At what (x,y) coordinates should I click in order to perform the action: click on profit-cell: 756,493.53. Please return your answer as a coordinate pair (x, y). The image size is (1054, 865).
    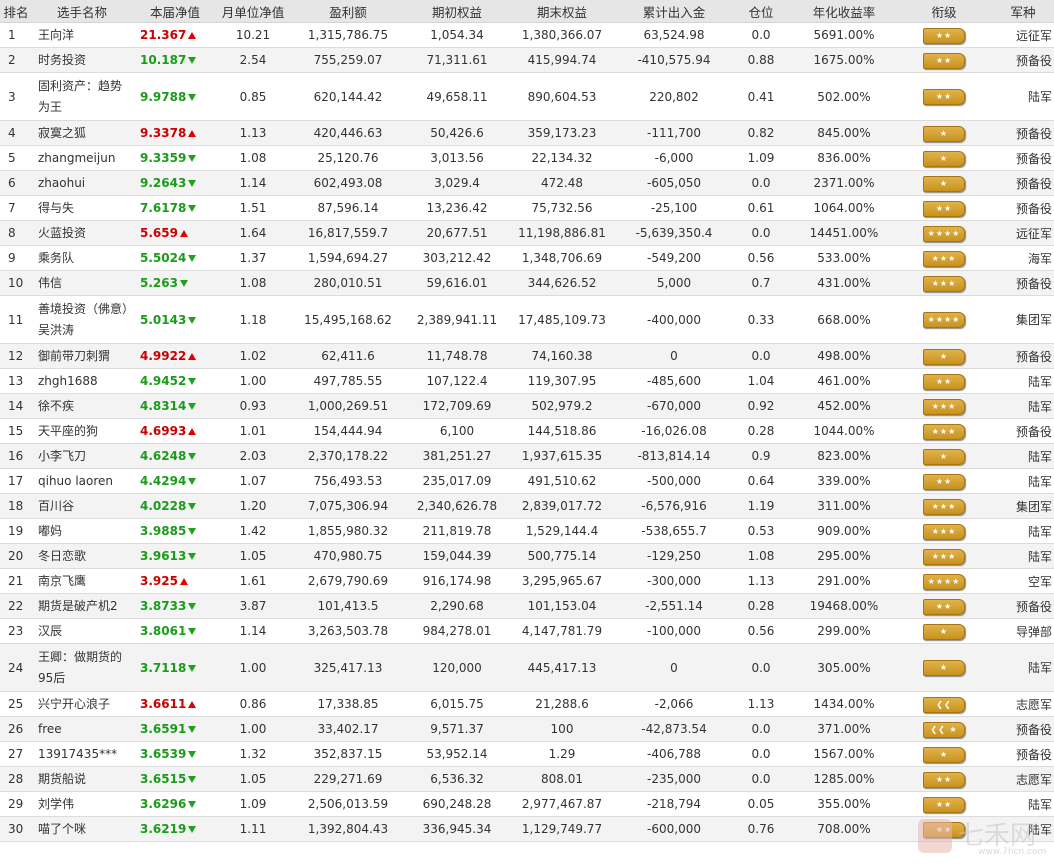
    Looking at the image, I should click on (348, 481).